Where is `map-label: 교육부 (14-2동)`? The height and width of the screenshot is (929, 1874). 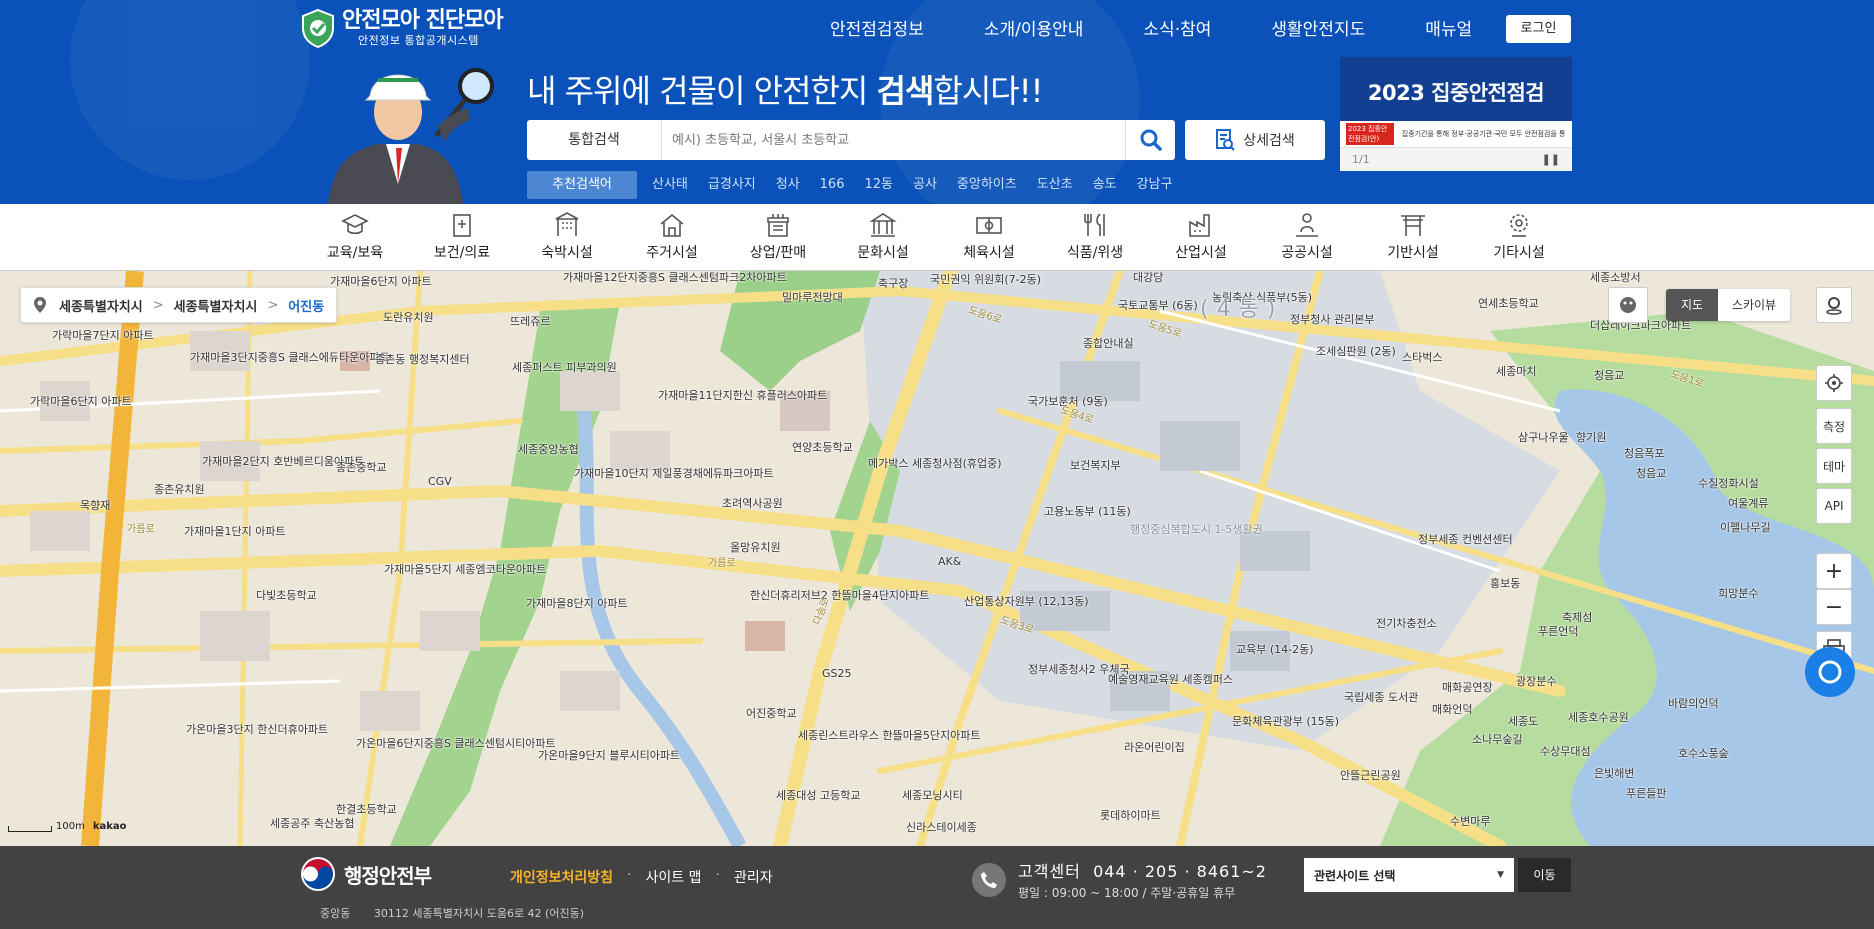
map-label: 교육부 (14-2동) is located at coordinates (1275, 649).